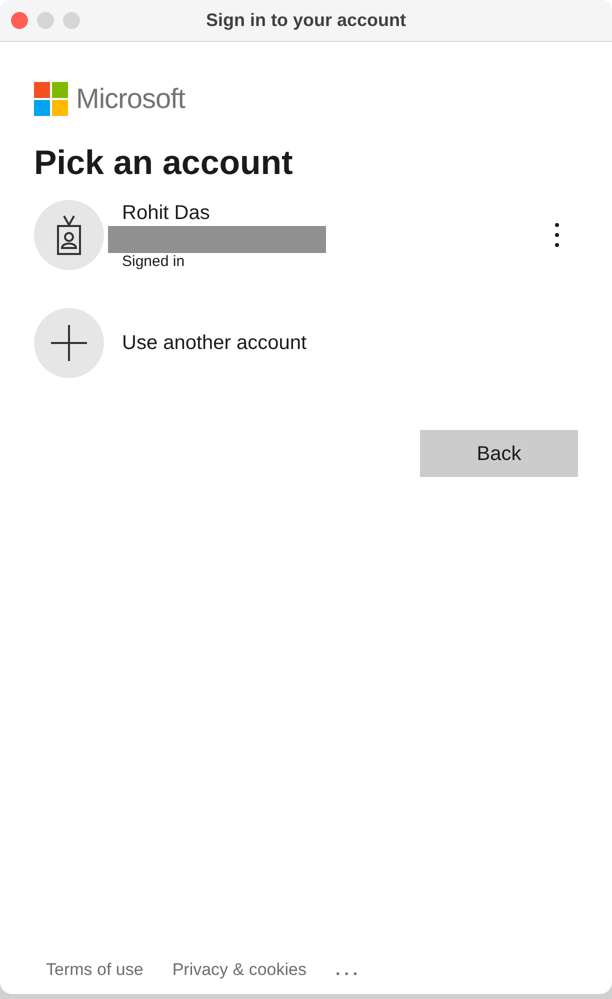 The image size is (612, 999). Describe the element at coordinates (131, 99) in the screenshot. I see `brand-name: Microsoft` at that location.